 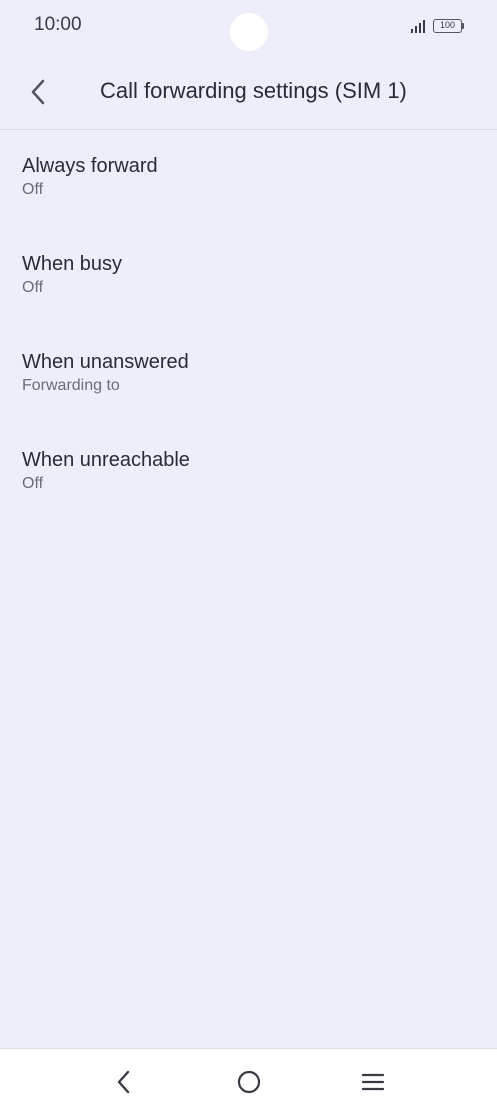 What do you see at coordinates (106, 460) in the screenshot?
I see `setting-title: When unreachable` at bounding box center [106, 460].